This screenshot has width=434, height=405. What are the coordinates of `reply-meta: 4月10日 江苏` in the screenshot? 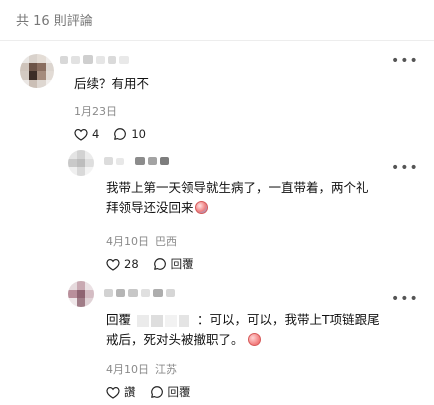 It's located at (141, 369).